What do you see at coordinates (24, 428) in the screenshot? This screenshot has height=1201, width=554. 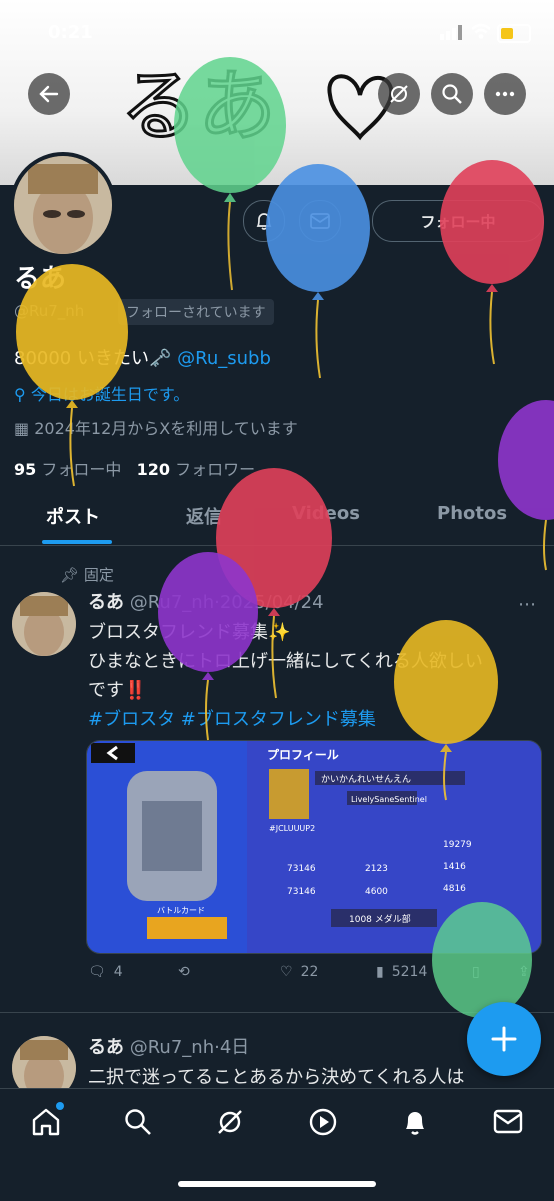 I see `calendar-icon: ▦` at bounding box center [24, 428].